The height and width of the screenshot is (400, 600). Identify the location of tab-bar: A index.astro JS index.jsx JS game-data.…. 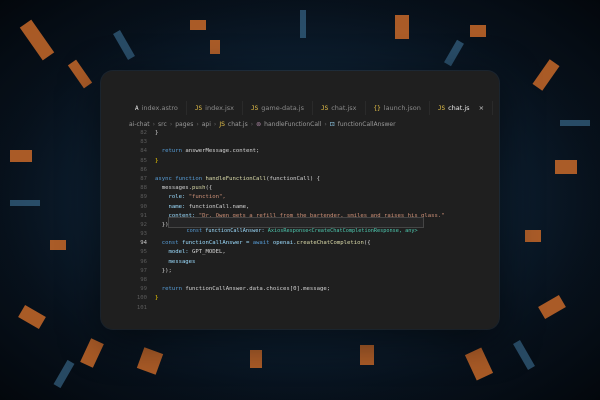
(313, 108).